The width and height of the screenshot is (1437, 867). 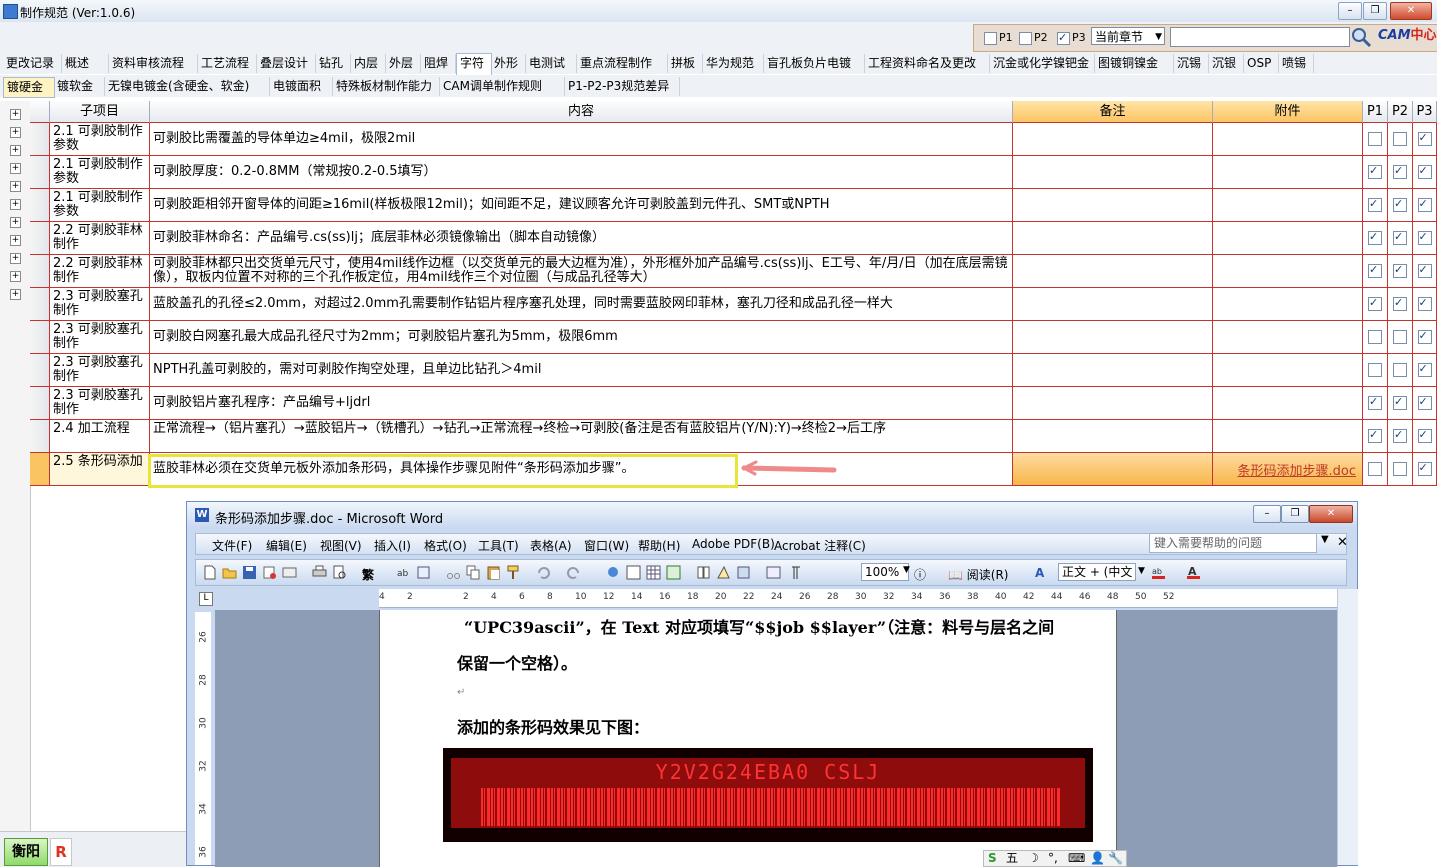 I want to click on columns-icon, so click(x=703, y=572).